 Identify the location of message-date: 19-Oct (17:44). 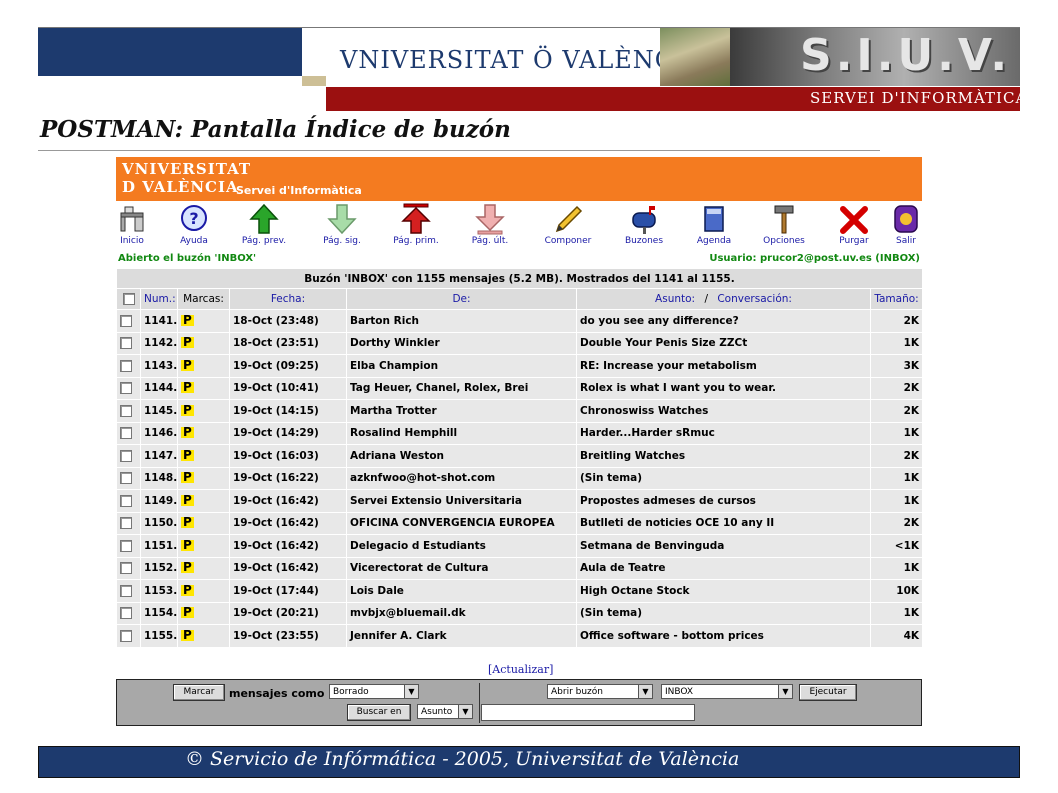
(288, 591).